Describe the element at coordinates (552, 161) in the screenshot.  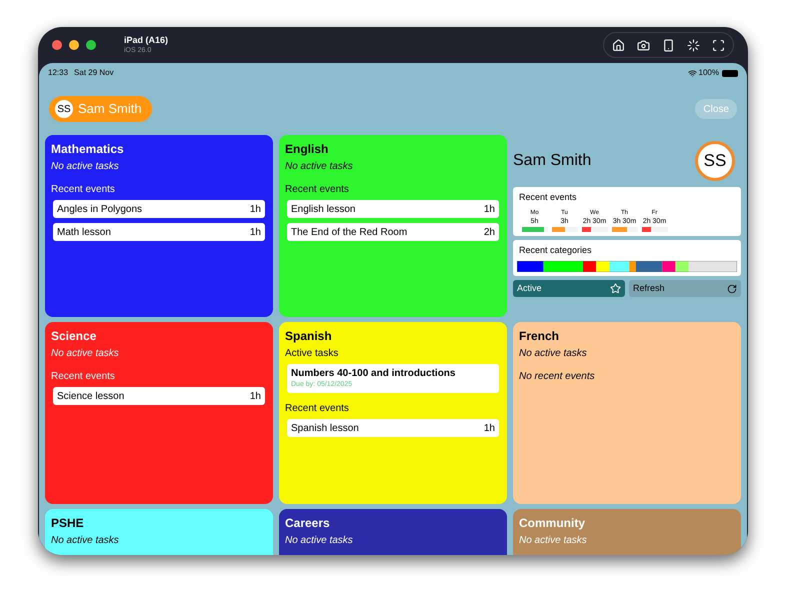
I see `profile-name: Sam Smith` at that location.